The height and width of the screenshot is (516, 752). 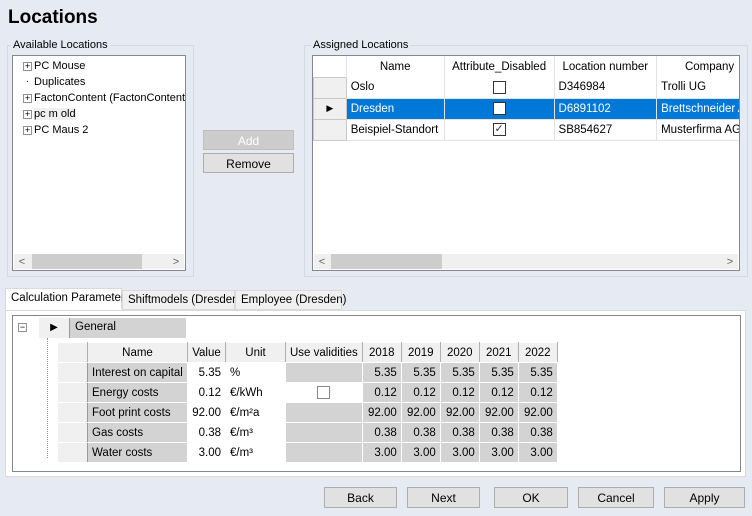 What do you see at coordinates (697, 130) in the screenshot?
I see `cell-company: Musterfirma AG` at bounding box center [697, 130].